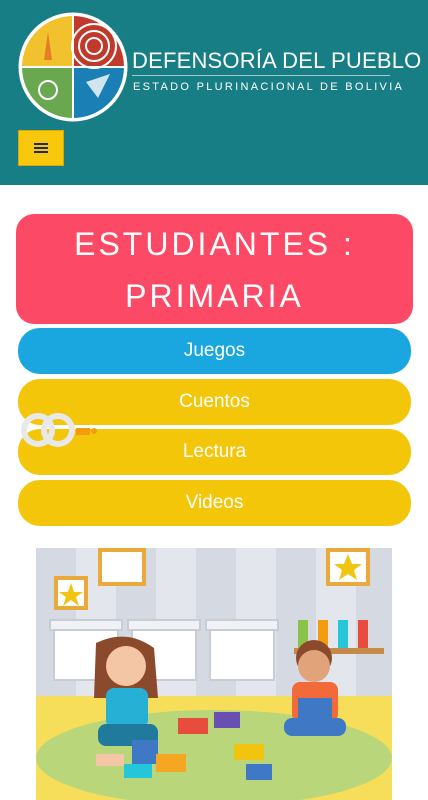 The width and height of the screenshot is (428, 800). What do you see at coordinates (214, 351) in the screenshot?
I see `nav-button-juegos: Juegos` at bounding box center [214, 351].